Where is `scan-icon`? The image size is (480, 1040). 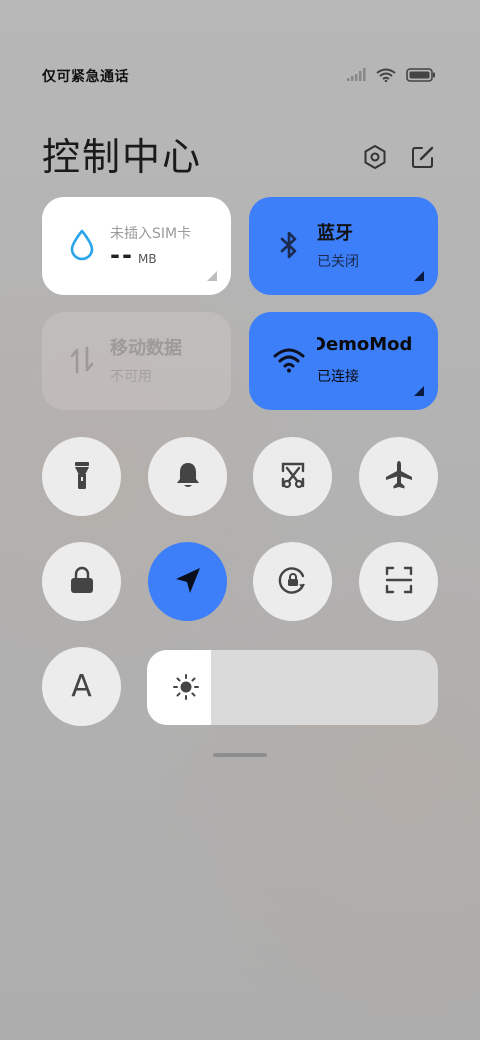
scan-icon is located at coordinates (399, 582).